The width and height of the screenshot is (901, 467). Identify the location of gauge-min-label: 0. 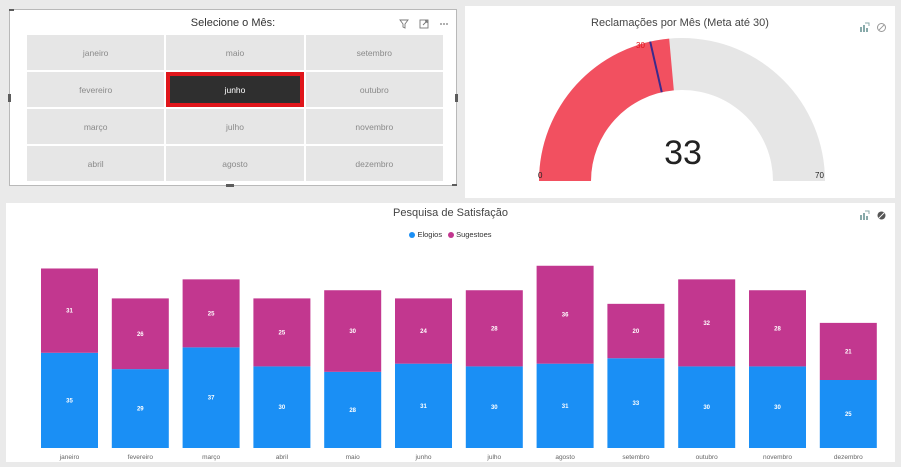
(540, 175).